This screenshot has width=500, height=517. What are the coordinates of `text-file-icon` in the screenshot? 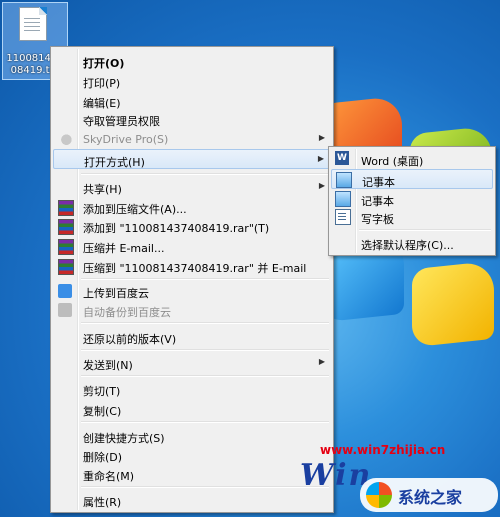 It's located at (33, 24).